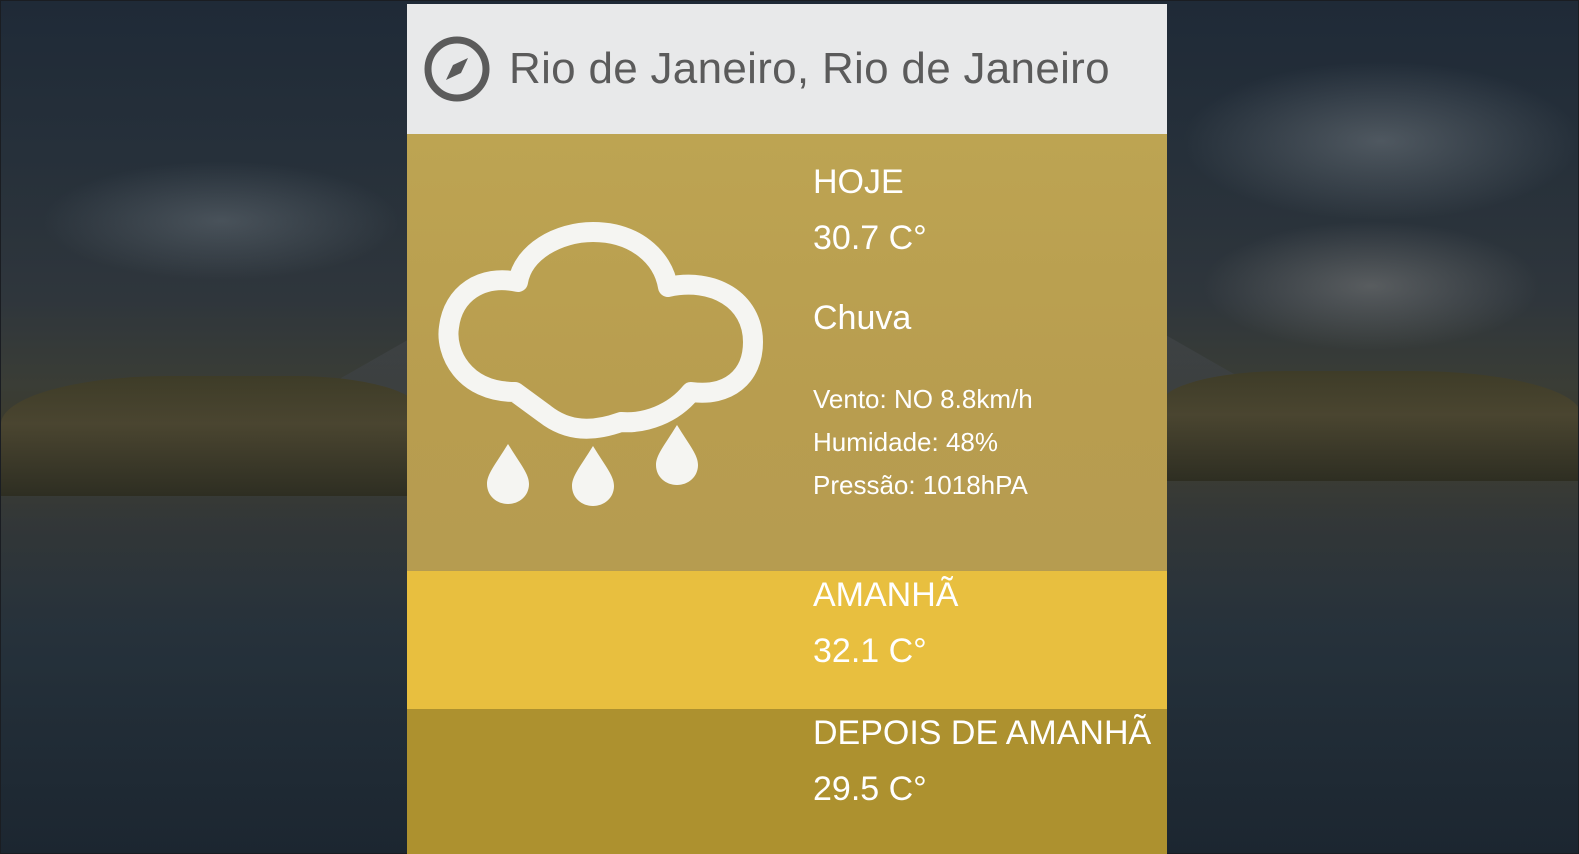 The image size is (1579, 854). I want to click on location-header: Rio de Janeiro, Rio de Janeiro, so click(787, 69).